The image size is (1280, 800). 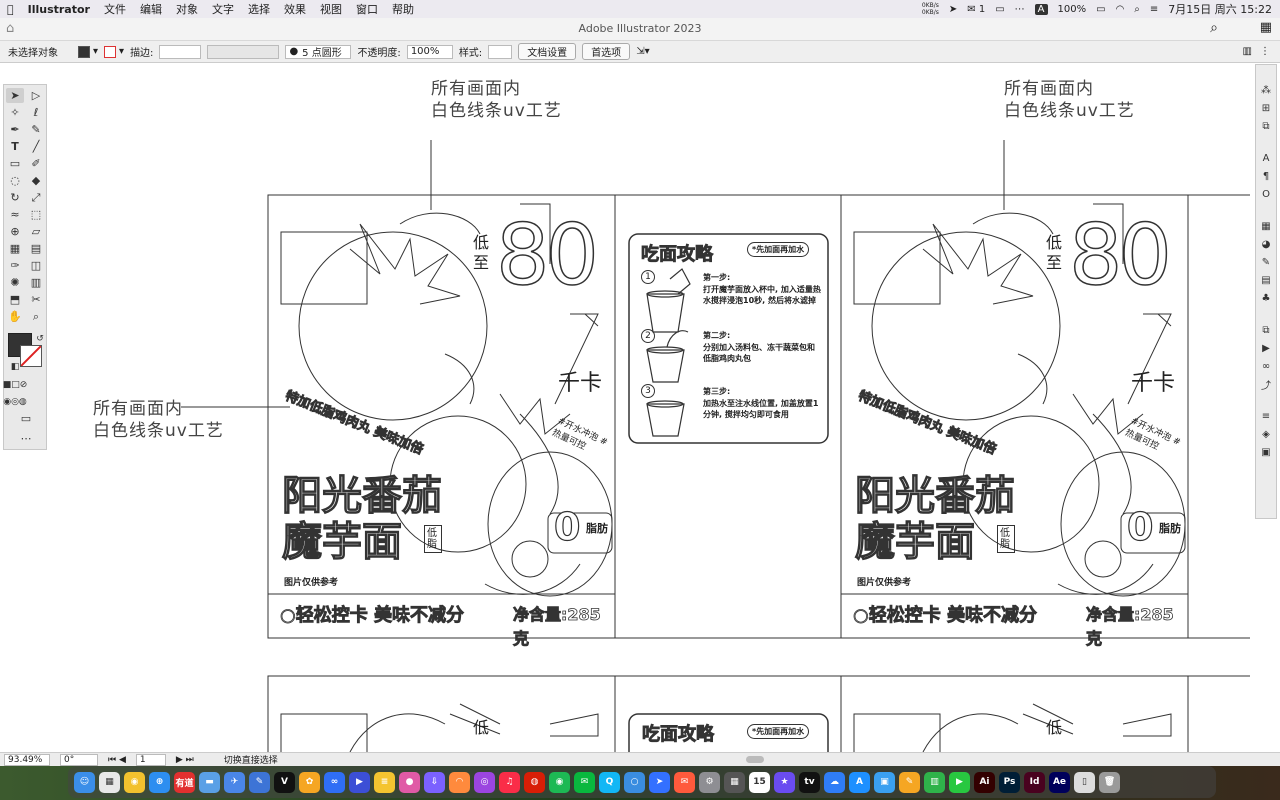 I want to click on next-artboard-icon: ▶ ⏭, so click(x=185, y=760).